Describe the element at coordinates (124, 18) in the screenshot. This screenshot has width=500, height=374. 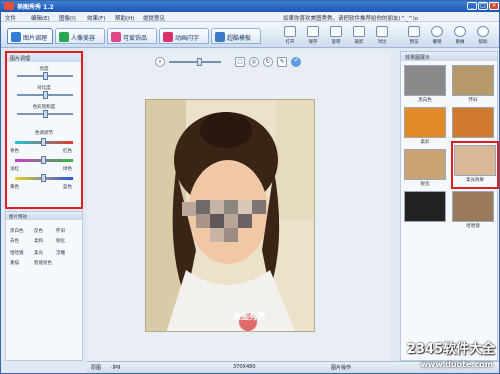
I see `menu-help: 帮助(H)` at that location.